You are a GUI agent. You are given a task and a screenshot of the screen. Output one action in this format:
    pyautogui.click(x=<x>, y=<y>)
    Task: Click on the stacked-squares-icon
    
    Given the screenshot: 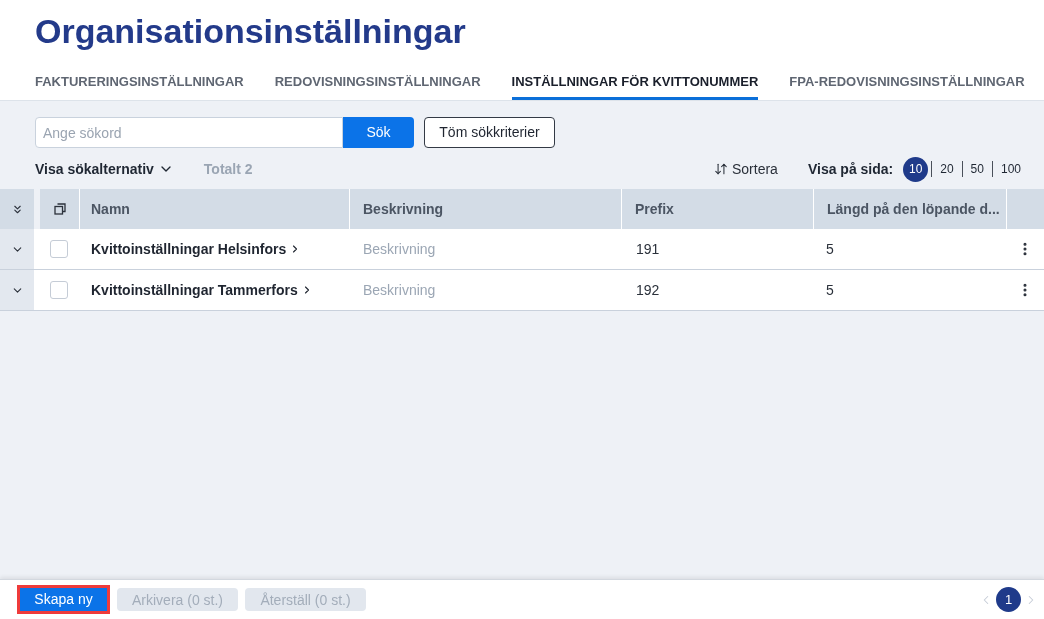 What is the action you would take?
    pyautogui.click(x=59, y=209)
    